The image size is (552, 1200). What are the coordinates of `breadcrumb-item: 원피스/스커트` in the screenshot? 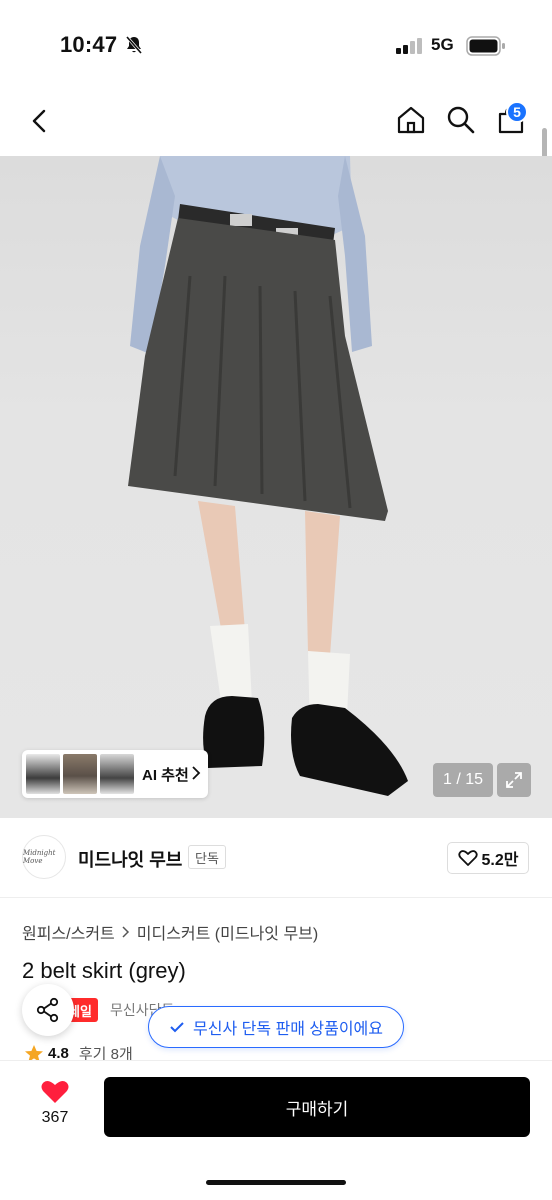 It's located at (68, 932).